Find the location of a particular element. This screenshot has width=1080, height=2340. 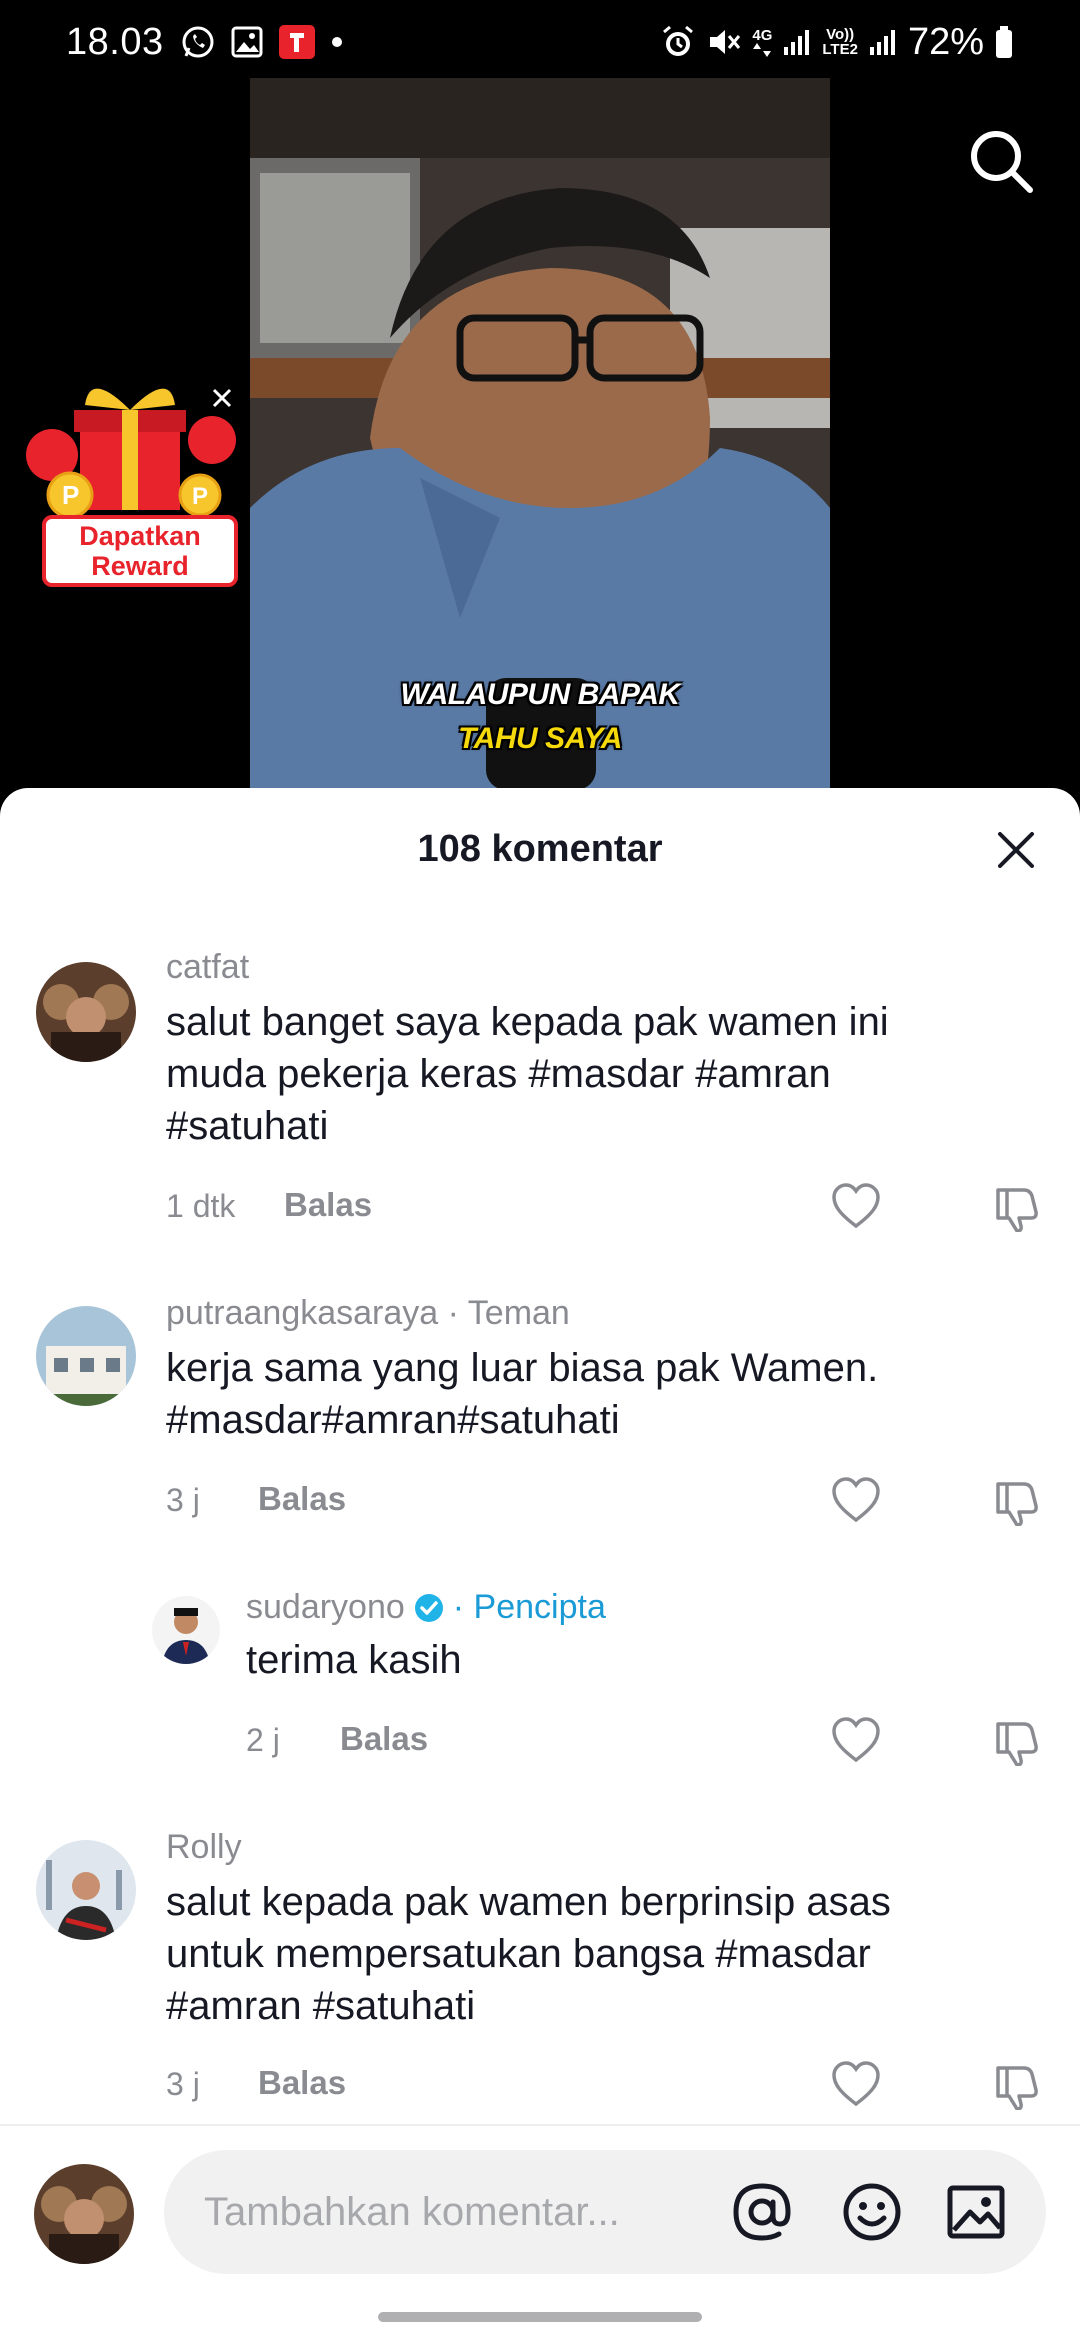

verified-badge-icon is located at coordinates (428, 1607).